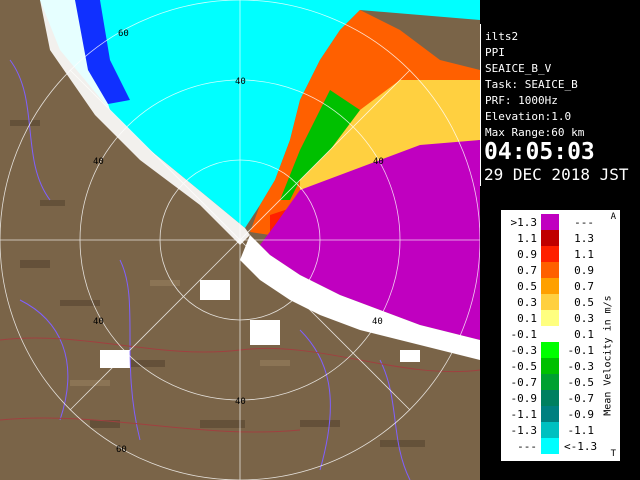 The width and height of the screenshot is (640, 480). What do you see at coordinates (581, 398) in the screenshot?
I see `legend-high-value: -0.7` at bounding box center [581, 398].